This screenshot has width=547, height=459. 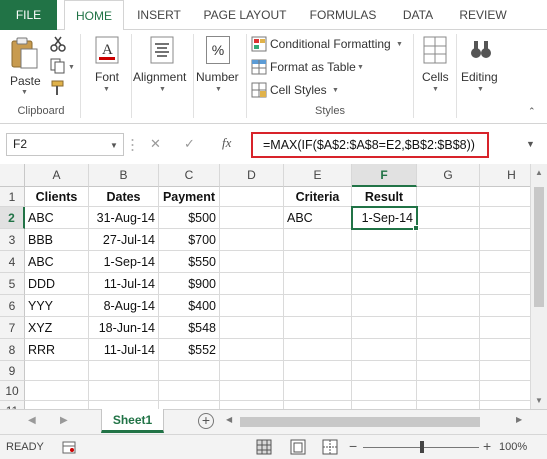 I want to click on cell-h8, so click(x=505, y=350).